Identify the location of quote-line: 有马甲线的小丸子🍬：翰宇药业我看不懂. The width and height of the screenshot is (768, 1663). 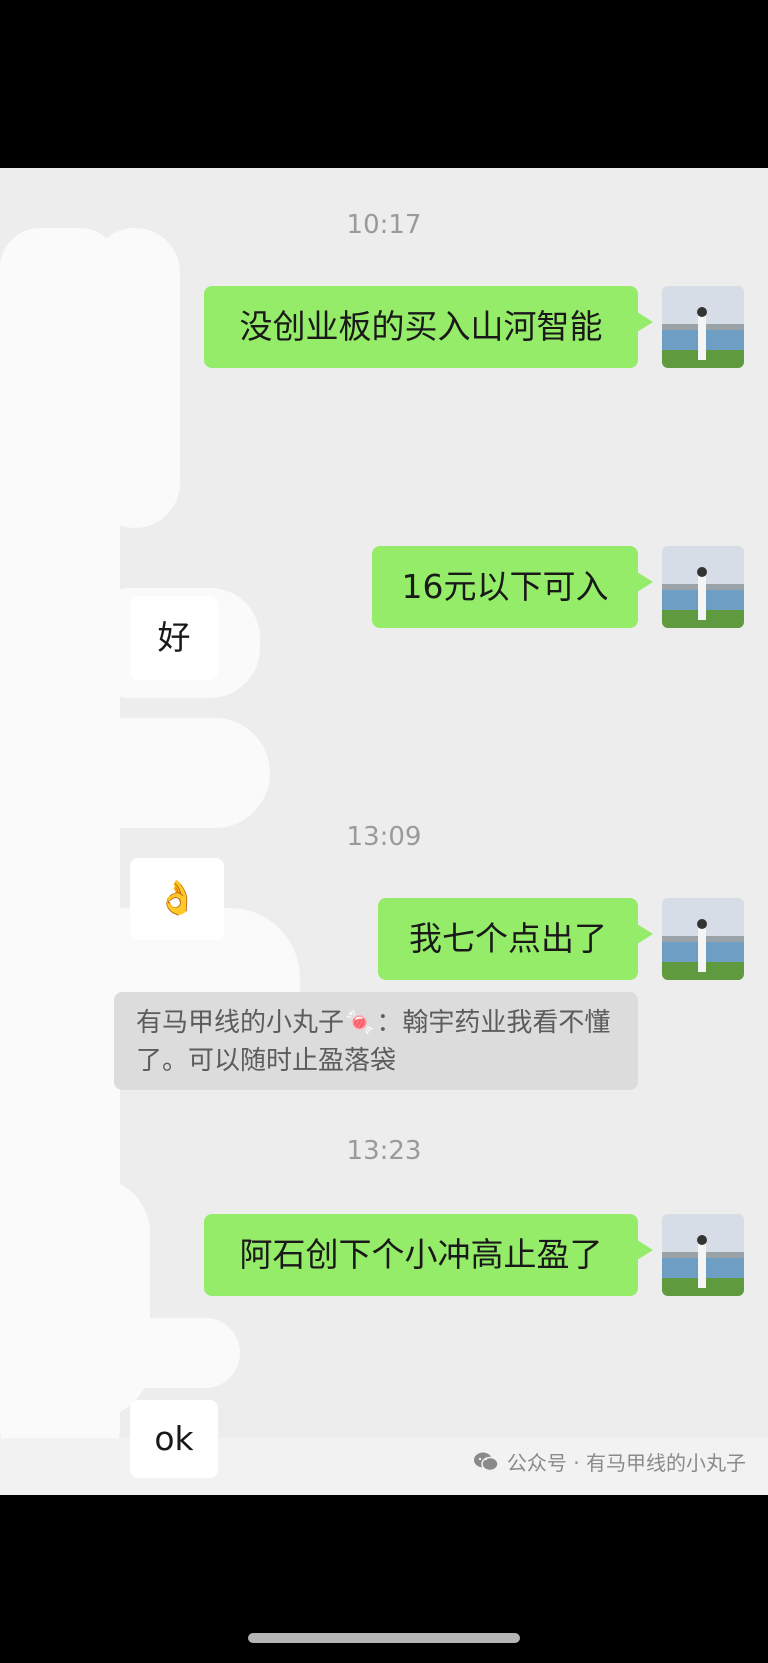
(373, 1023).